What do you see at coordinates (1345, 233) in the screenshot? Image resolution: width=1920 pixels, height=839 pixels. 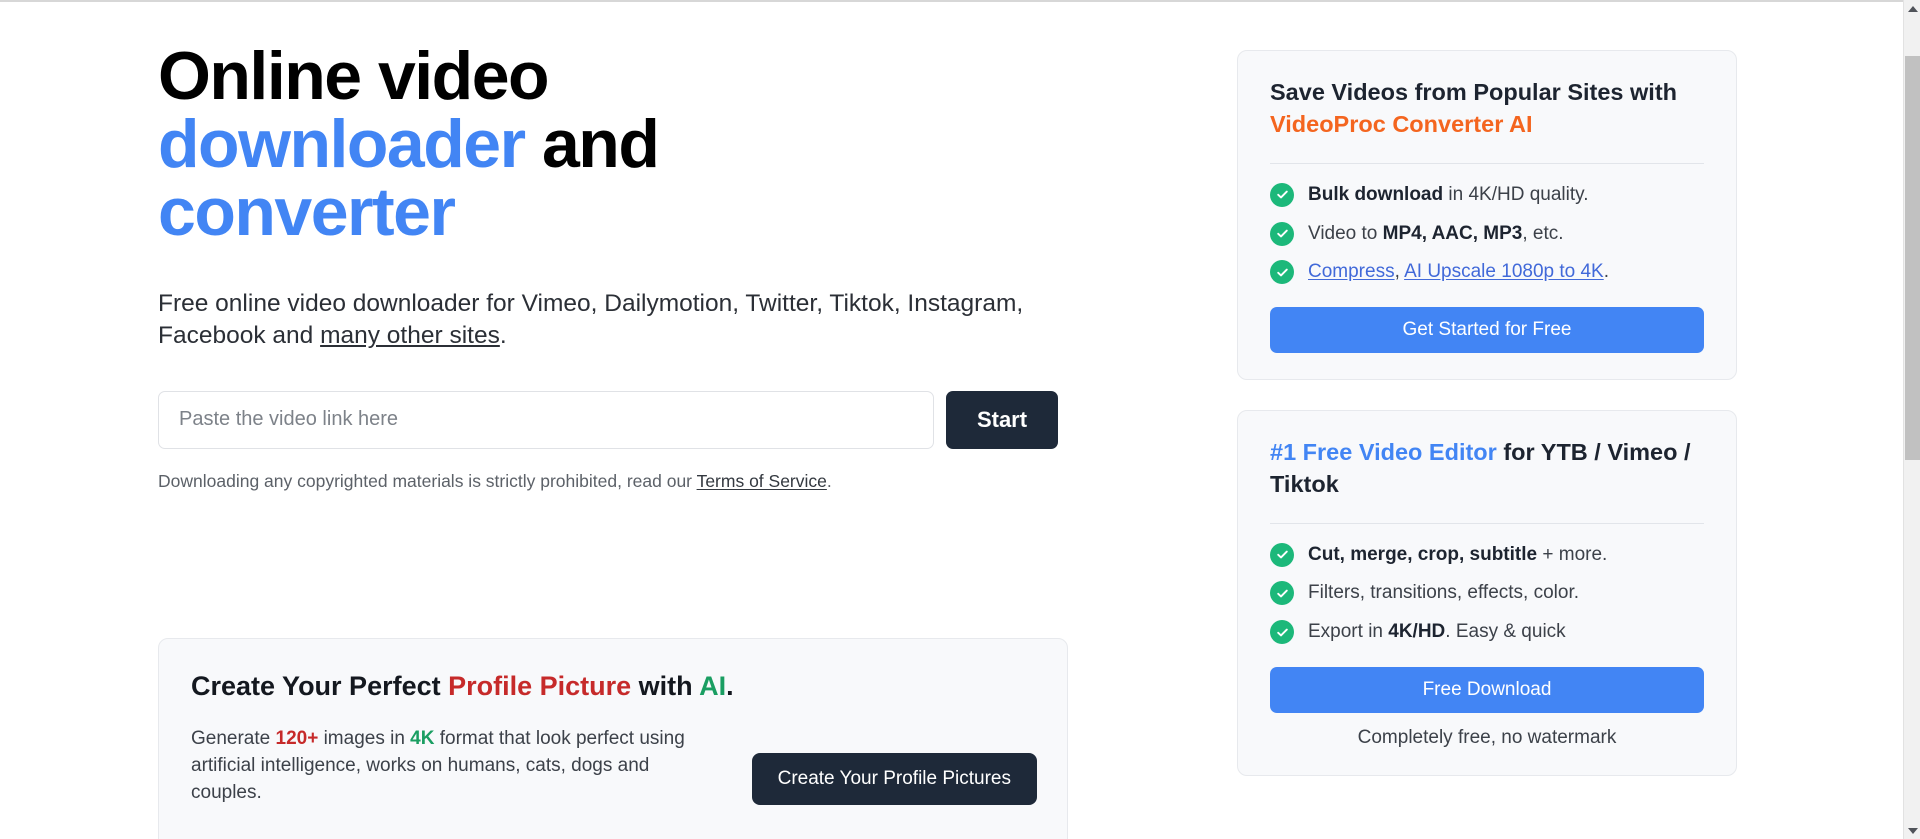 I see `feature-plain: Video to` at bounding box center [1345, 233].